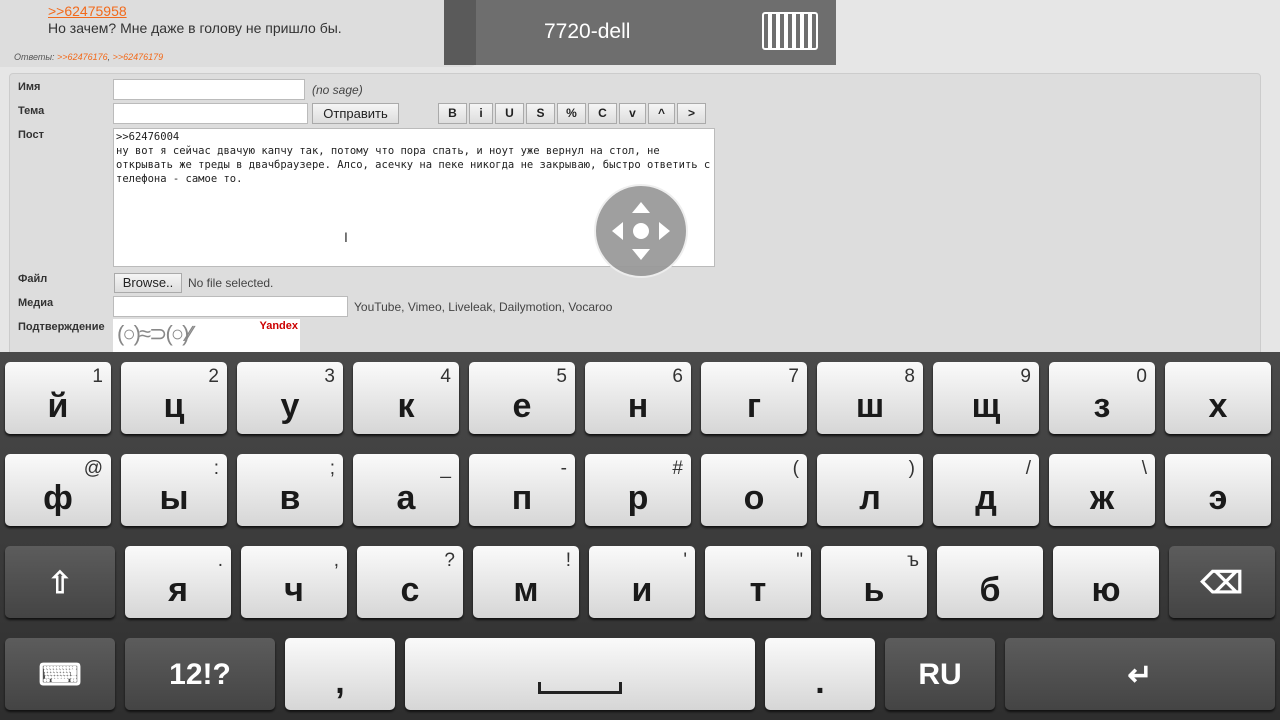 This screenshot has width=1280, height=720. I want to click on key-ш: ш8, so click(870, 398).